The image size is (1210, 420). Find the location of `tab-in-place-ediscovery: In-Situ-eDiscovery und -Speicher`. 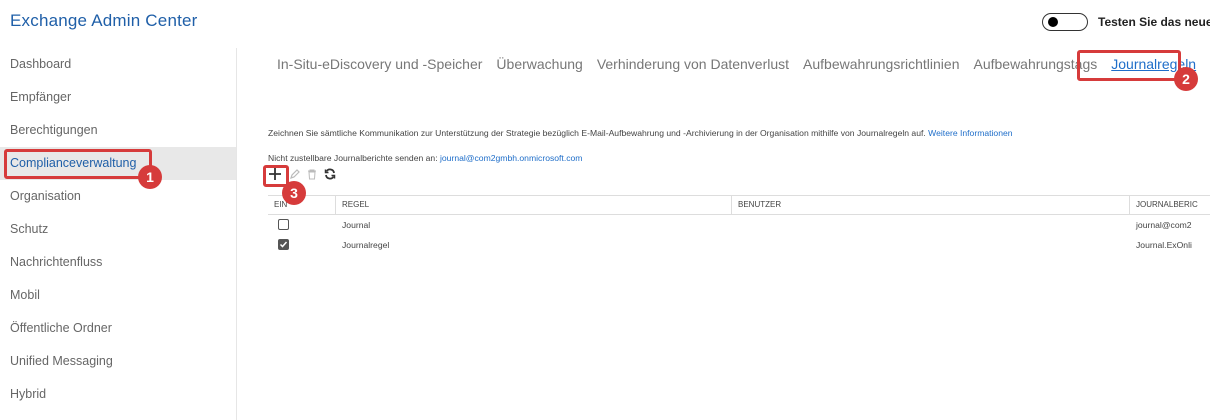

tab-in-place-ediscovery: In-Situ-eDiscovery und -Speicher is located at coordinates (379, 64).